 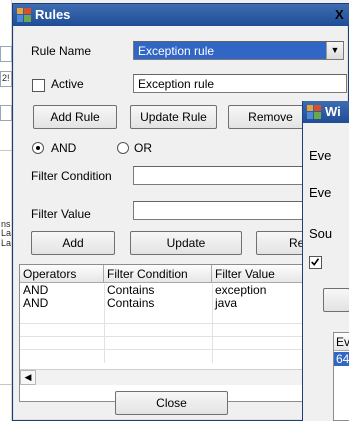 I want to click on secondary-list-item: 64, so click(x=341, y=359).